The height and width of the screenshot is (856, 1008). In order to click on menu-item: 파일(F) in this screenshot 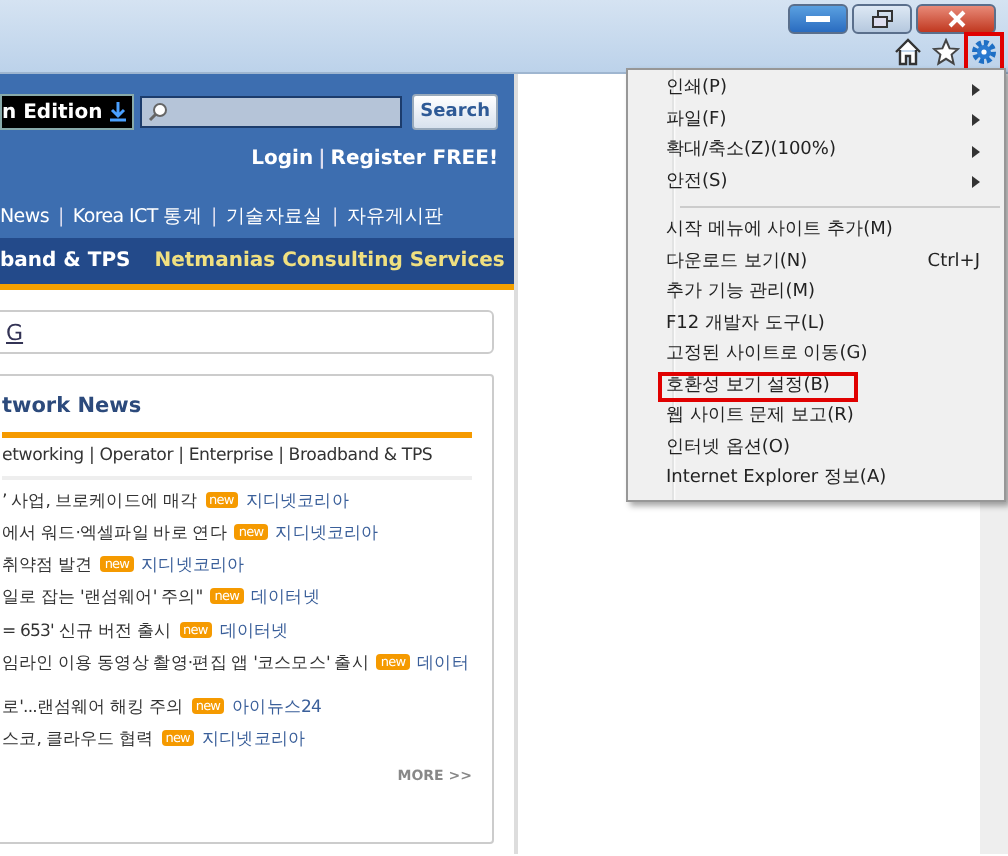, I will do `click(816, 120)`.